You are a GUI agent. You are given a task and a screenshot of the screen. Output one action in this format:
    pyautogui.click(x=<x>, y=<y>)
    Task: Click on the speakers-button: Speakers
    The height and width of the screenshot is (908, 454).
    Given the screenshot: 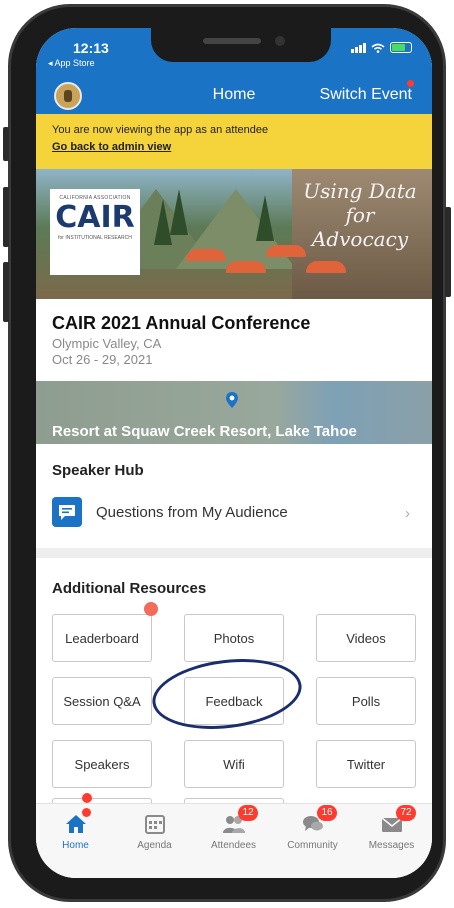 What is the action you would take?
    pyautogui.click(x=102, y=764)
    